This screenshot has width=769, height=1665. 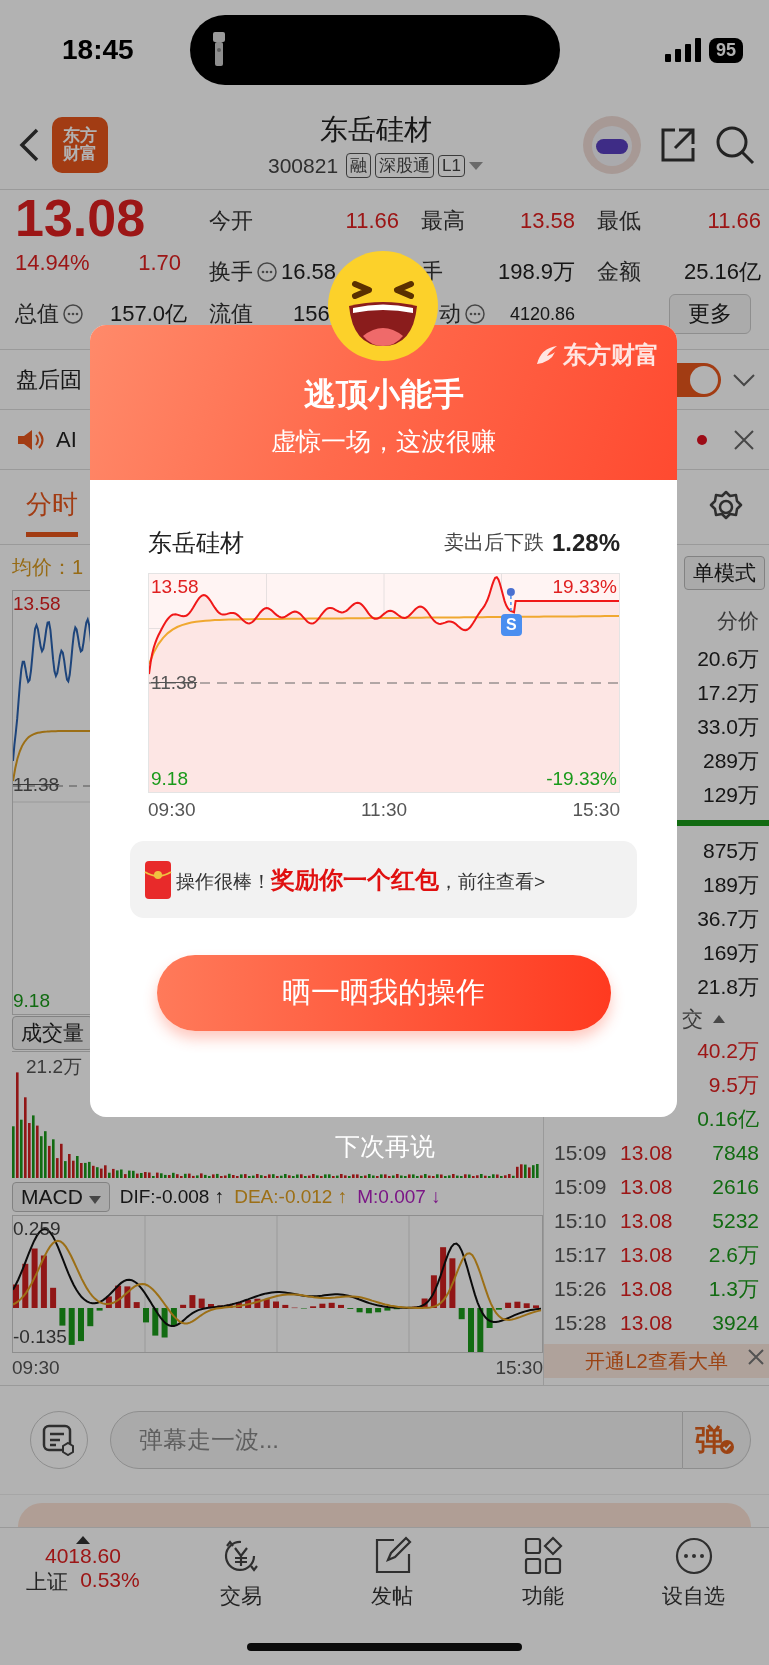 I want to click on field-value: 25.16亿, so click(x=722, y=272).